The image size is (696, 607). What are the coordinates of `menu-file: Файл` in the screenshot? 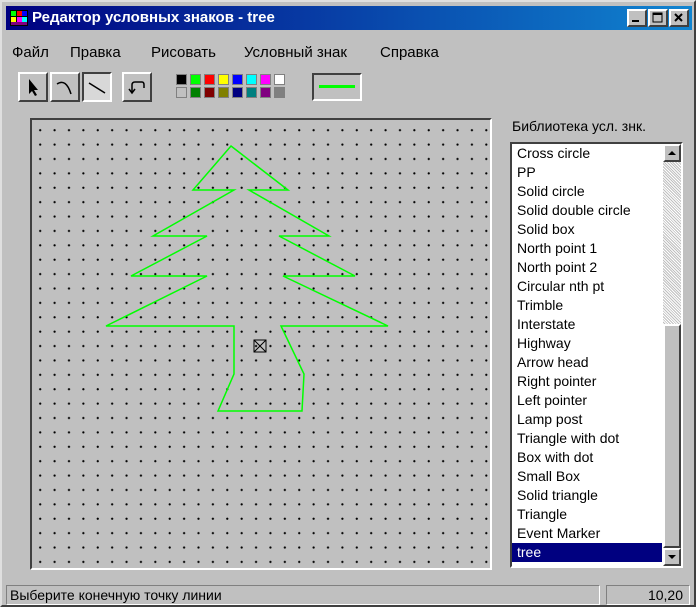 It's located at (30, 52).